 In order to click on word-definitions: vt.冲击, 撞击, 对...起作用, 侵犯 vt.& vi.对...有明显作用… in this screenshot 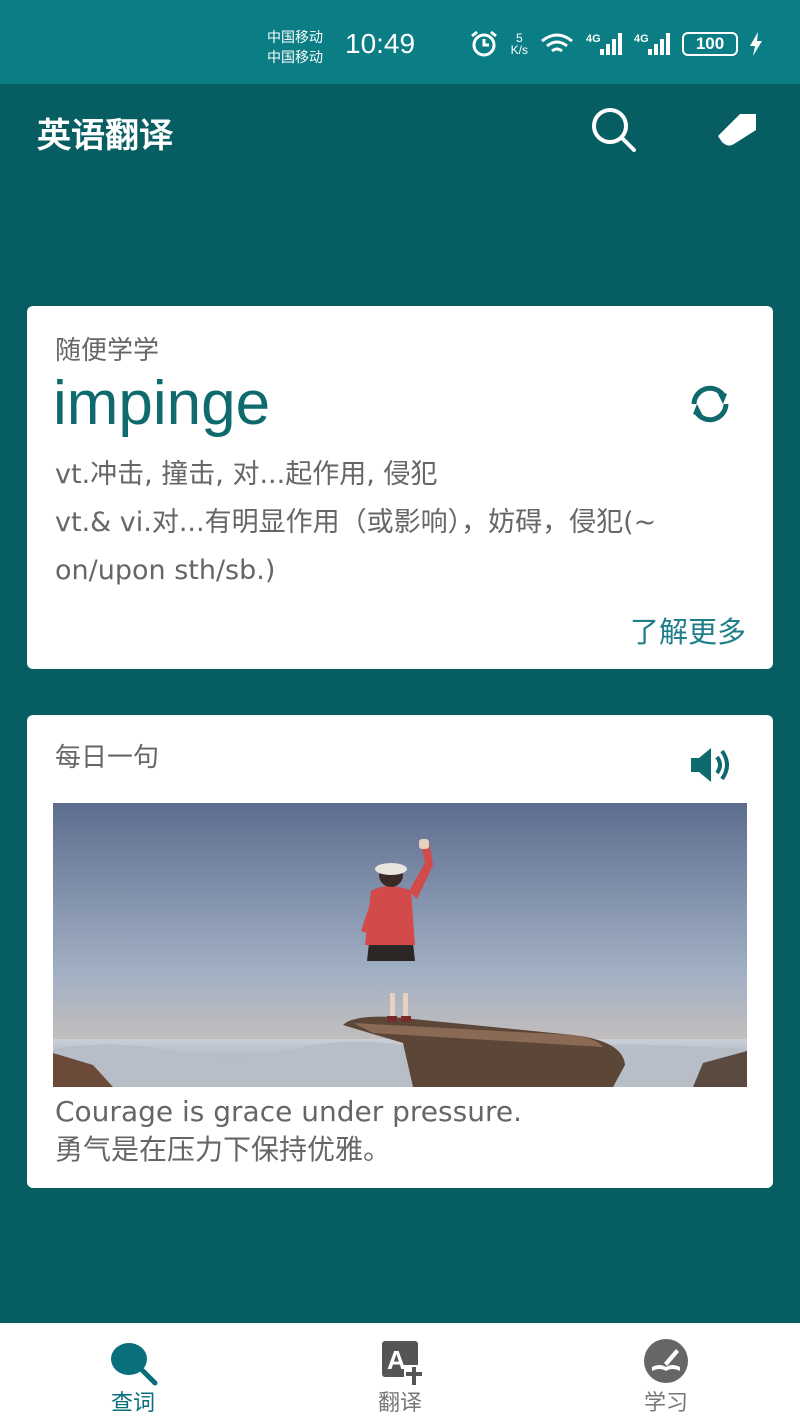, I will do `click(400, 523)`.